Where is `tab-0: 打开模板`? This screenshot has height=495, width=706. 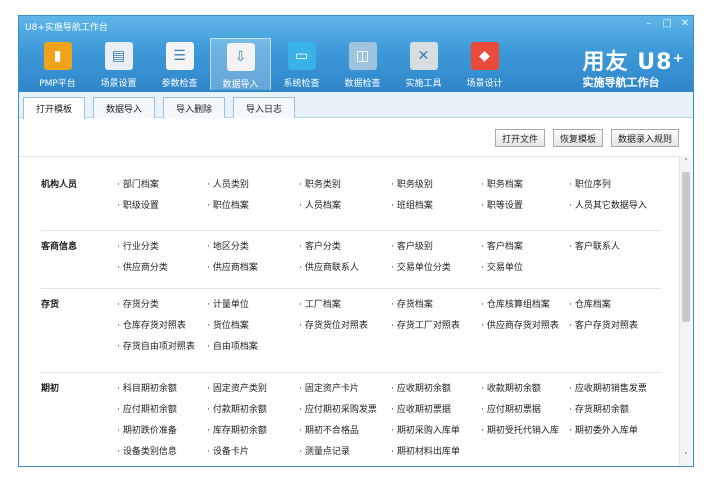 tab-0: 打开模板 is located at coordinates (54, 108).